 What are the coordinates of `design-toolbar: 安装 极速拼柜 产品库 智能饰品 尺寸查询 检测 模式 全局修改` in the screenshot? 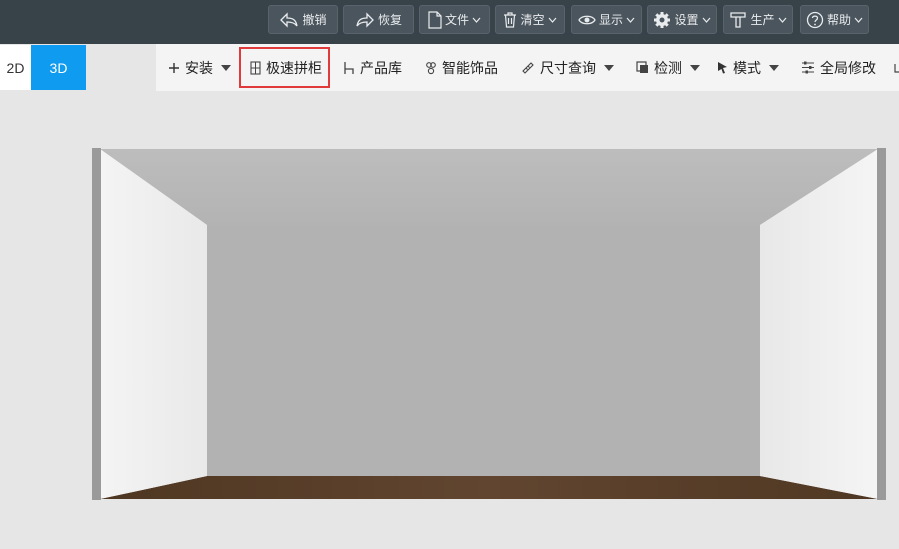 It's located at (527, 67).